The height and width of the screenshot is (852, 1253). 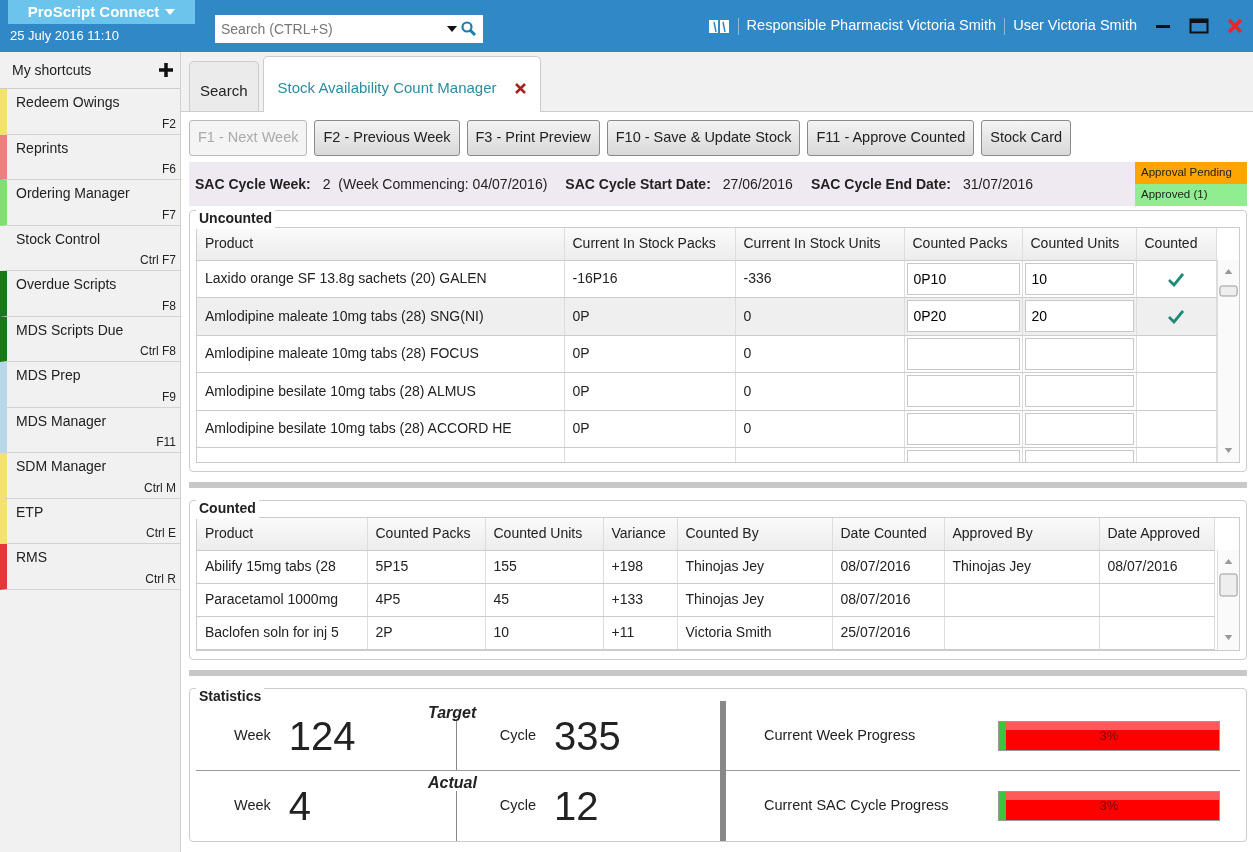 What do you see at coordinates (1021, 534) in the screenshot?
I see `column-header: Approved By` at bounding box center [1021, 534].